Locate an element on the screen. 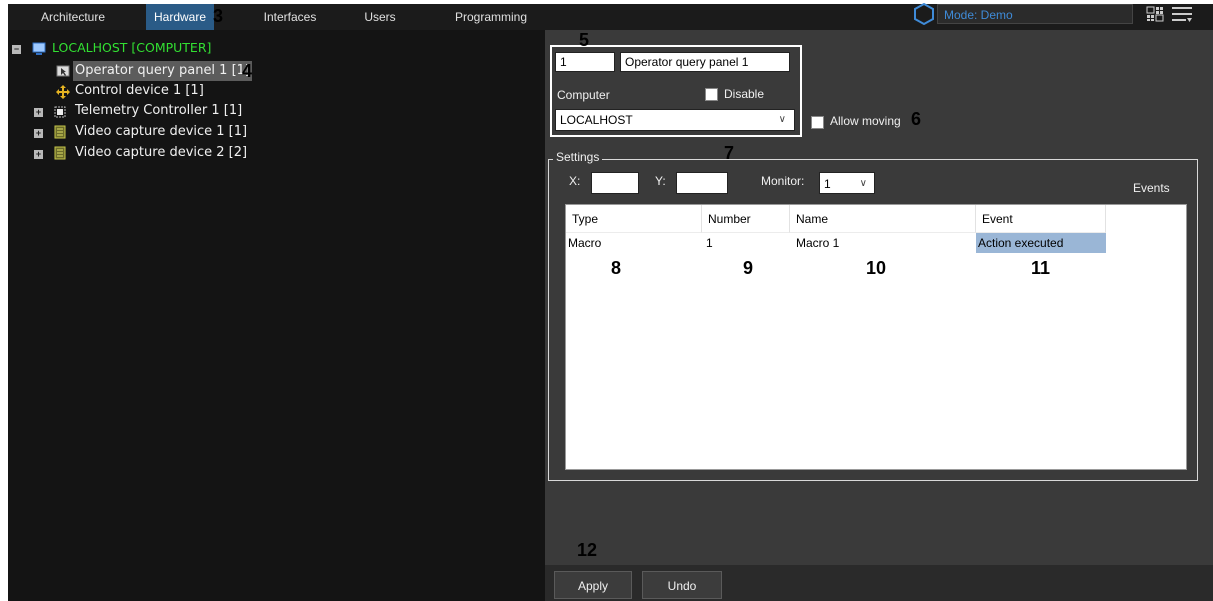 Image resolution: width=1213 pixels, height=601 pixels. computer-select: LOCALHOST ∨ is located at coordinates (675, 120).